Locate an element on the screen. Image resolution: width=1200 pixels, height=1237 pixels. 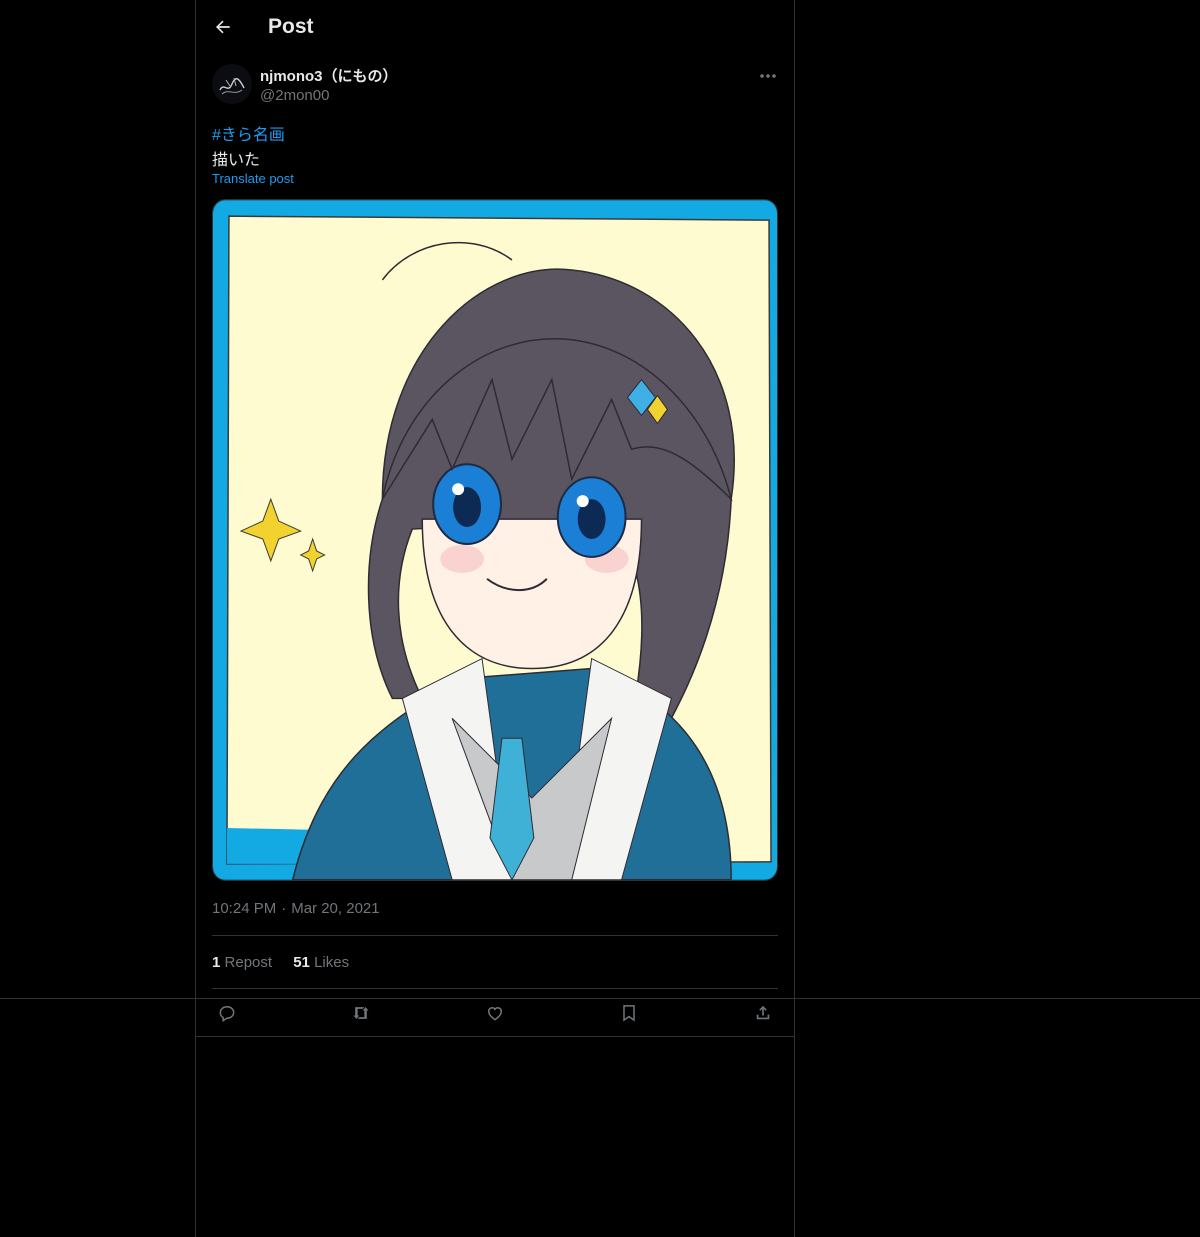
post-text: 描いた is located at coordinates (236, 160).